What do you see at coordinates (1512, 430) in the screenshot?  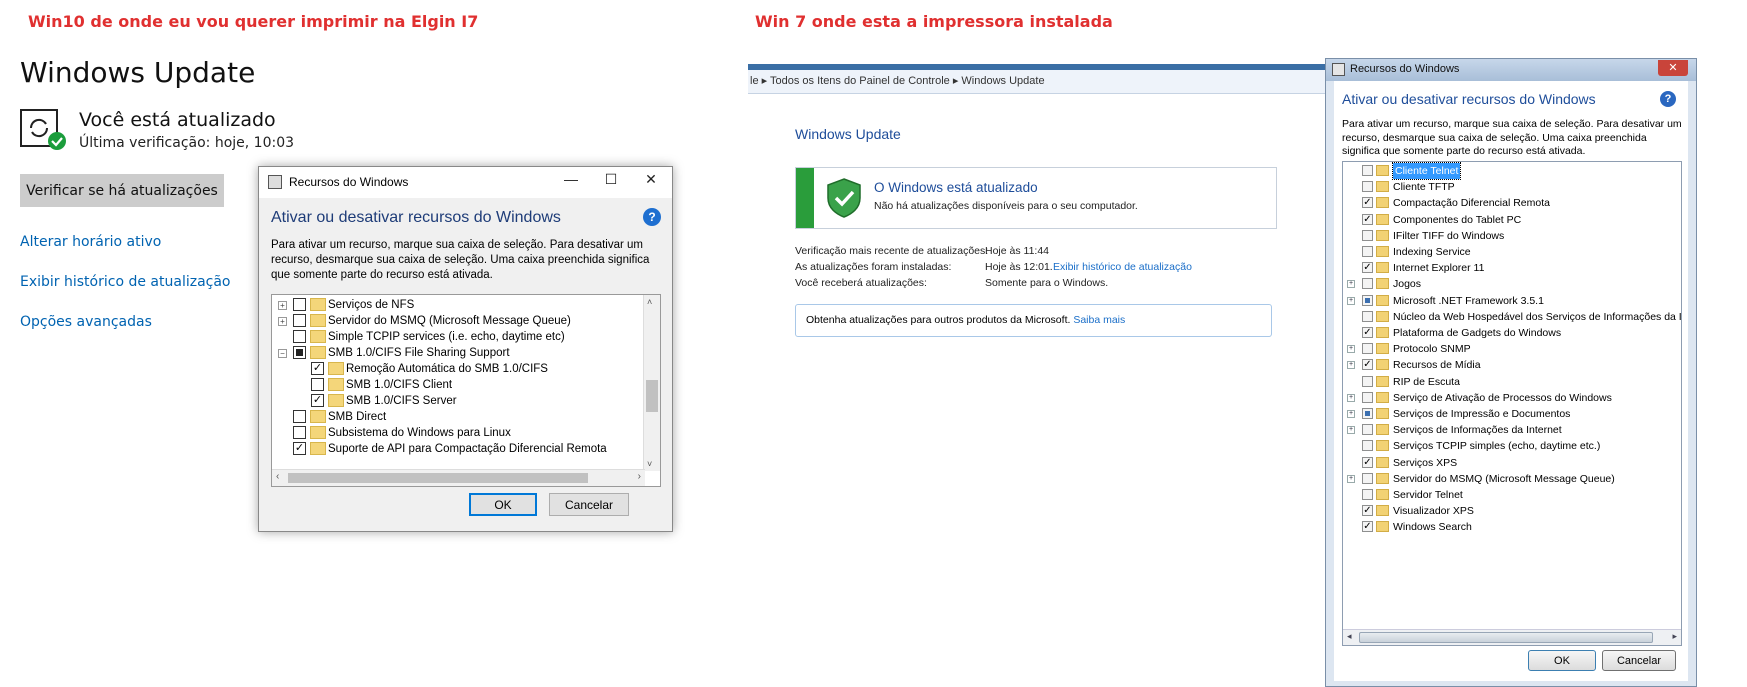 I see `feature-row-win7: + Serviços de Informações da Internet` at bounding box center [1512, 430].